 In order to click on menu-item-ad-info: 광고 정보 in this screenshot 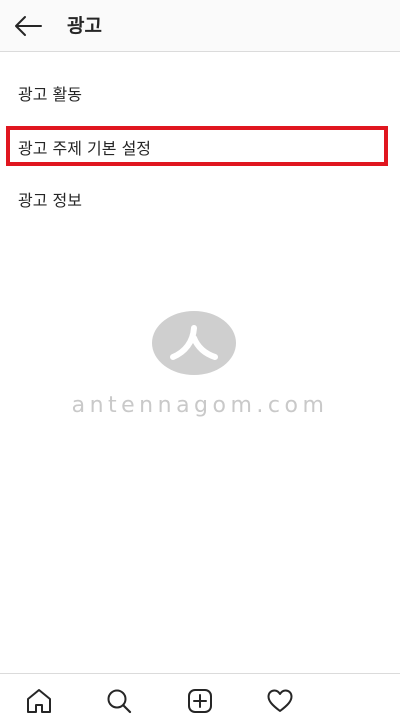, I will do `click(200, 199)`.